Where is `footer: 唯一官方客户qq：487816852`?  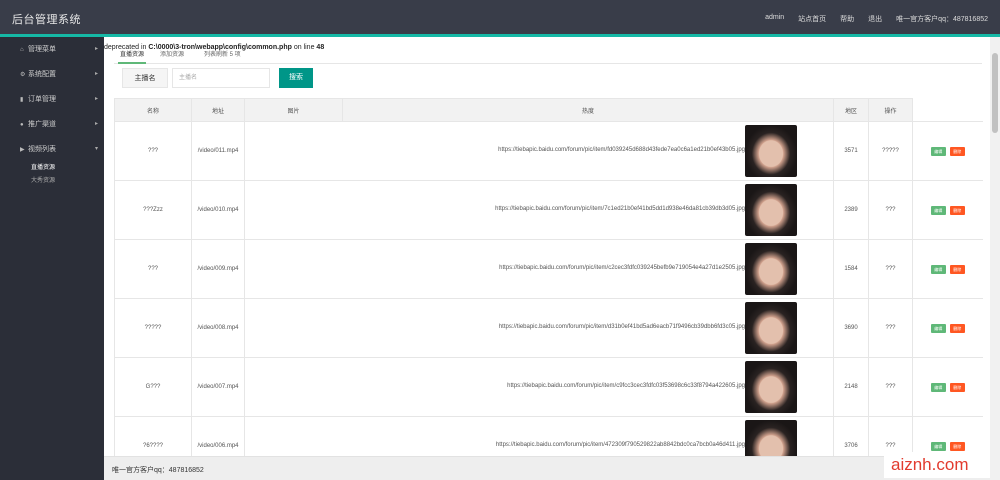
footer: 唯一官方客户qq：487816852 is located at coordinates (547, 468).